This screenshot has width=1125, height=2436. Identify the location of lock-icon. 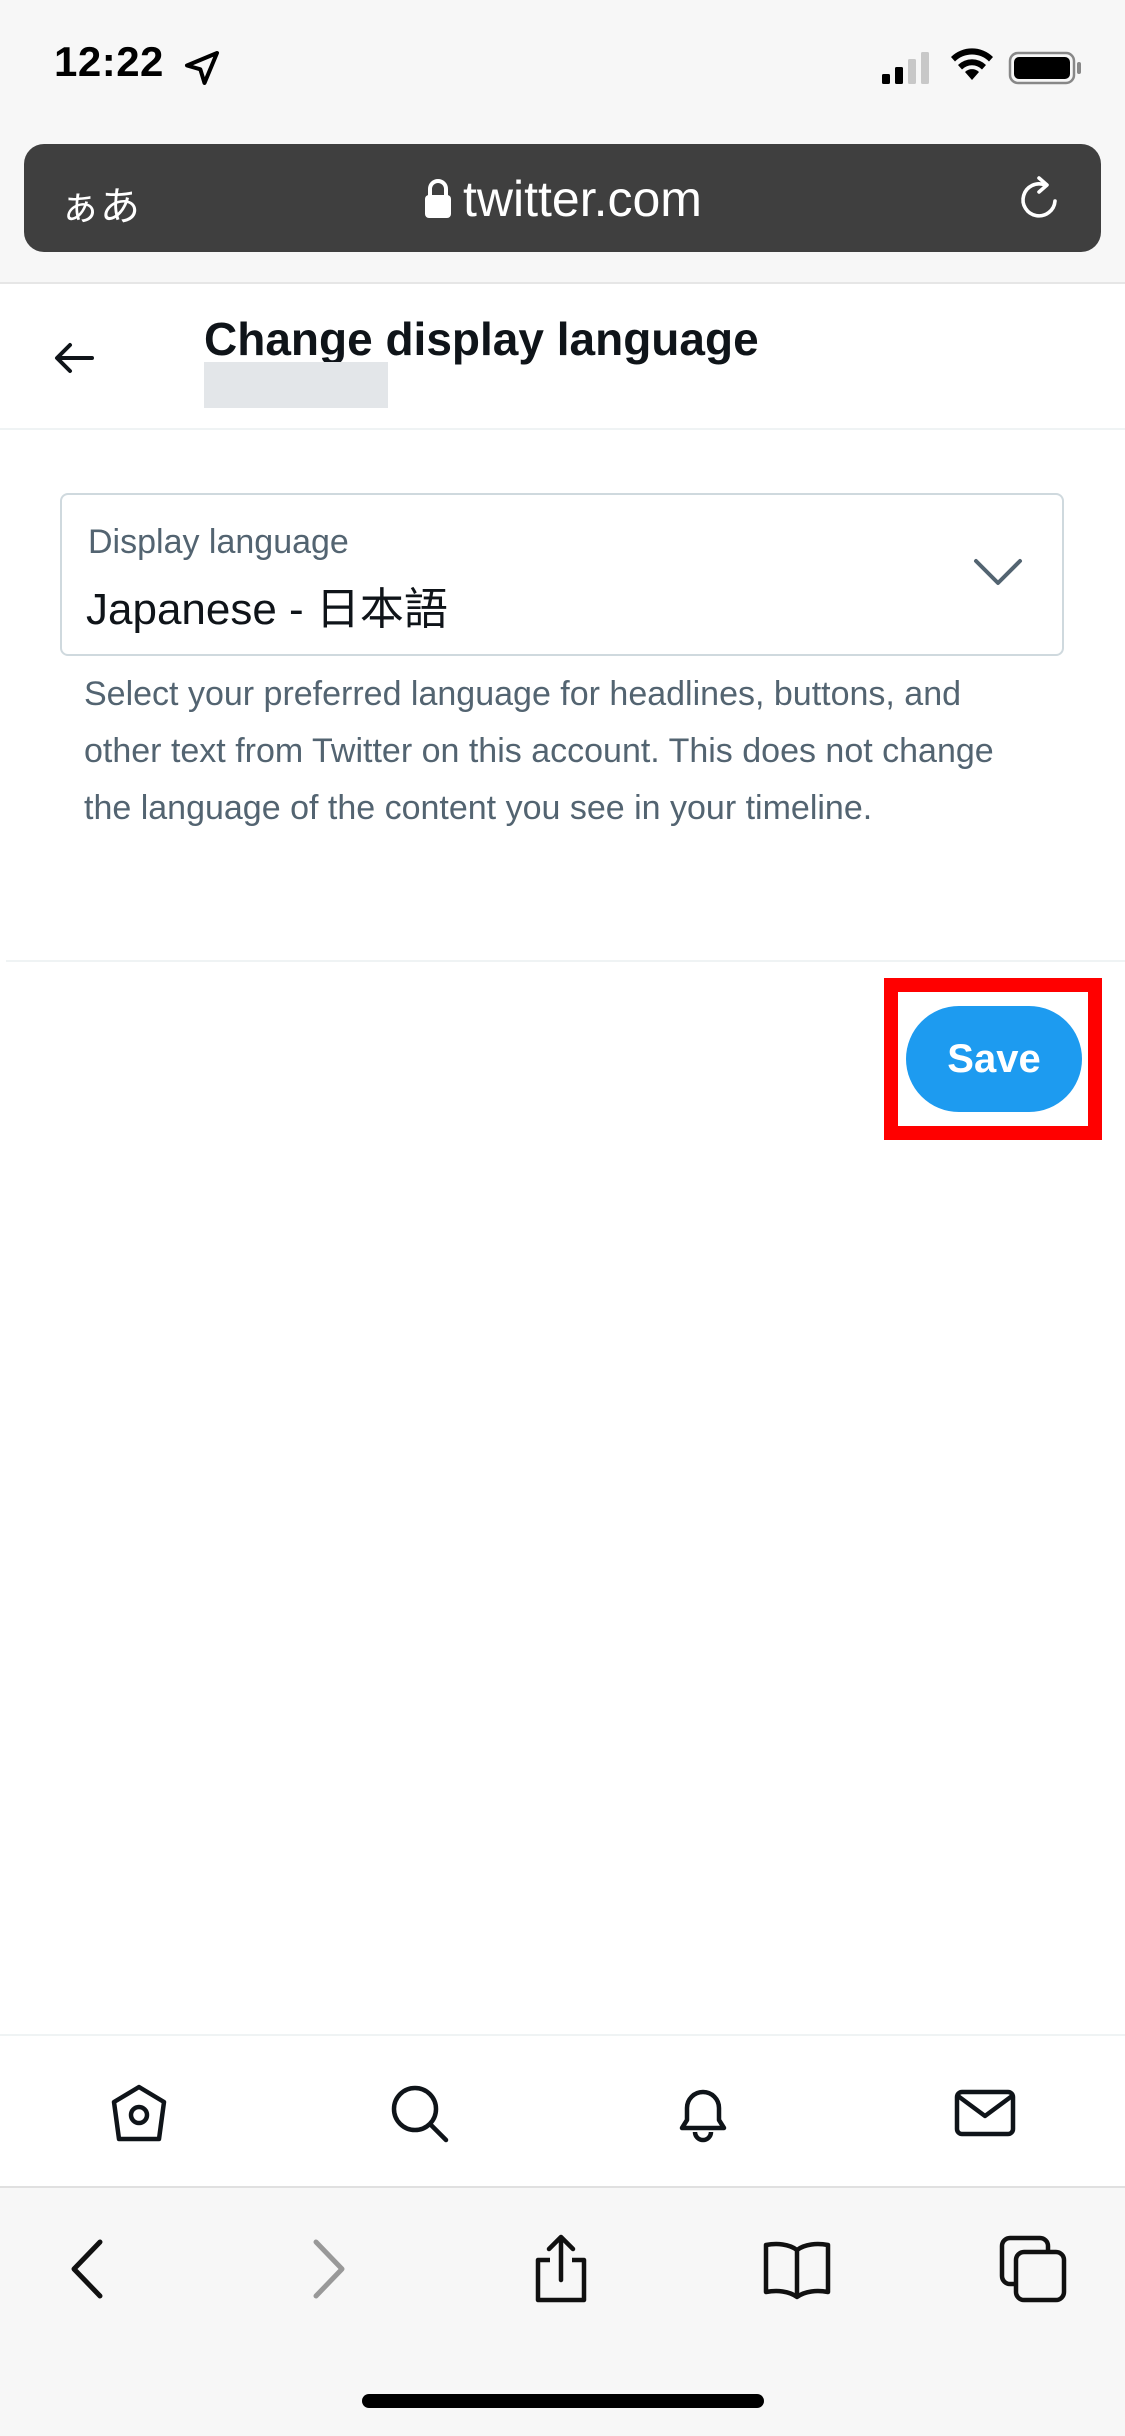
(438, 198).